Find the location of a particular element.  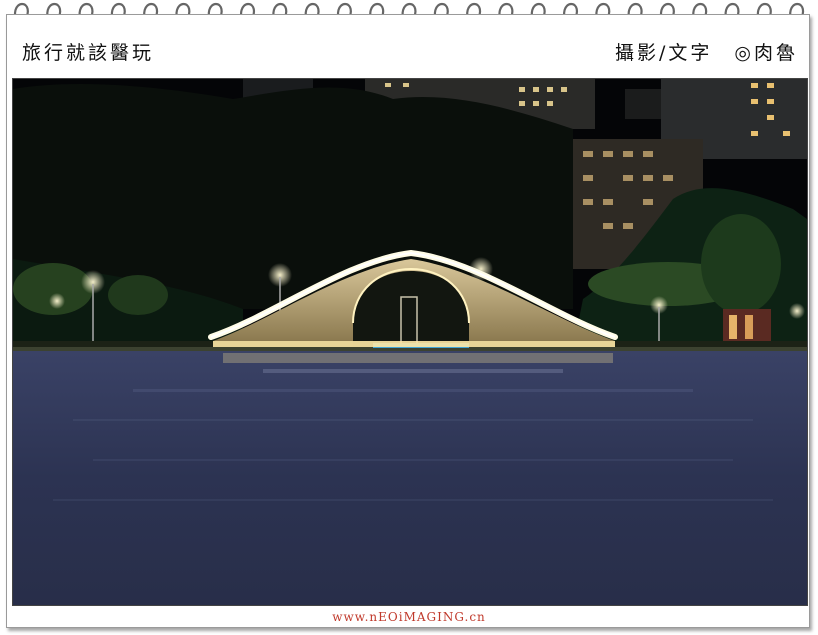

photo-credit: 攝影/文字 ◎肉魯 is located at coordinates (706, 53).